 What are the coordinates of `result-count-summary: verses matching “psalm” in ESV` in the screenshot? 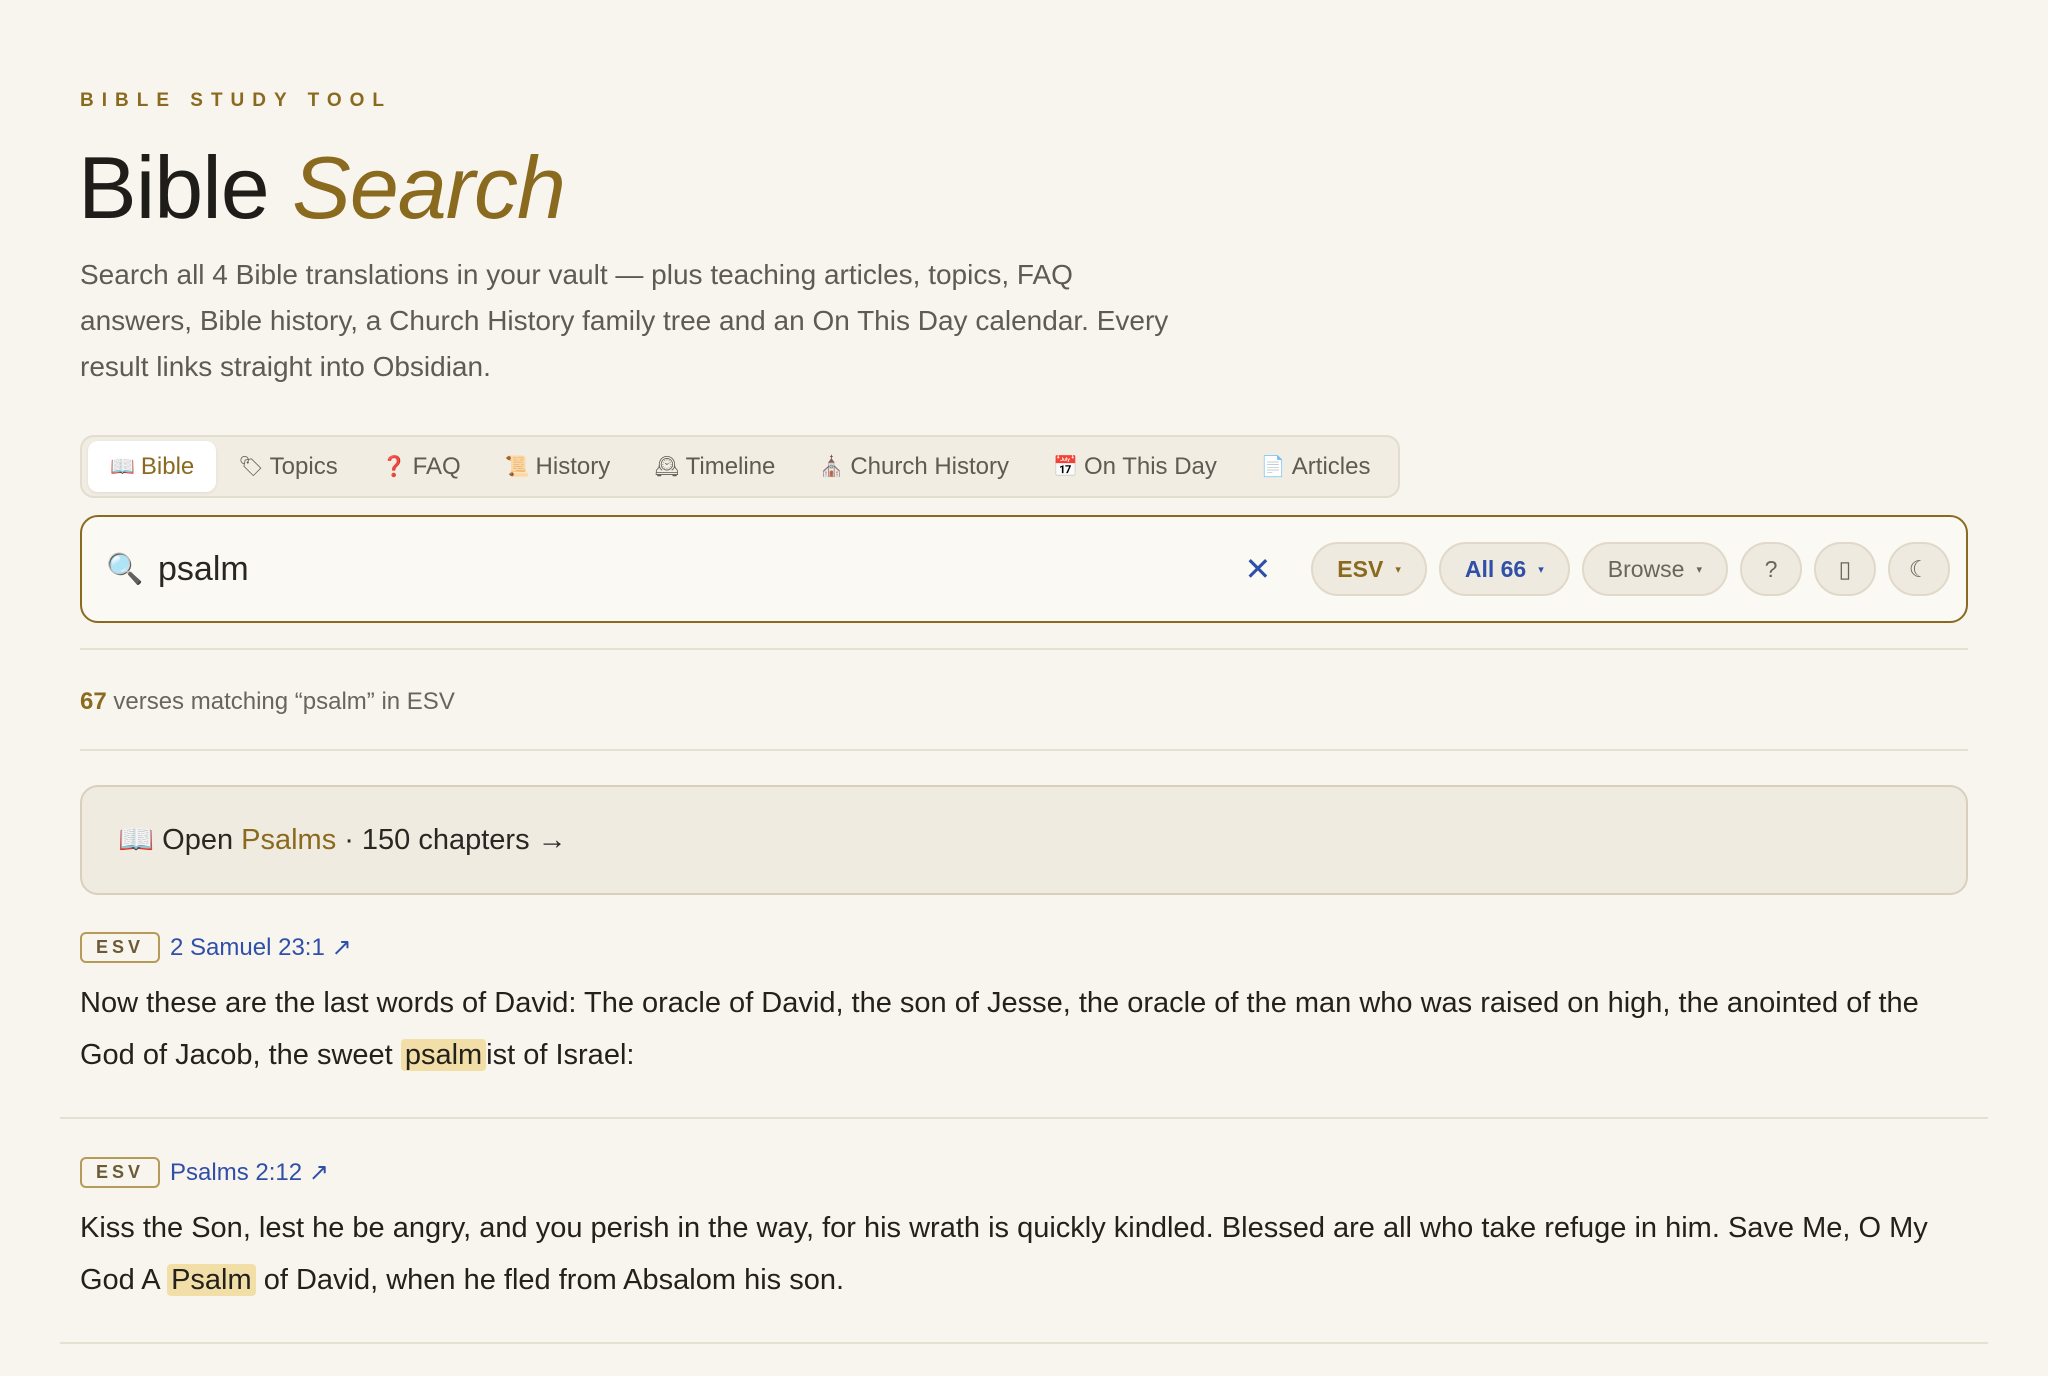 It's located at (280, 701).